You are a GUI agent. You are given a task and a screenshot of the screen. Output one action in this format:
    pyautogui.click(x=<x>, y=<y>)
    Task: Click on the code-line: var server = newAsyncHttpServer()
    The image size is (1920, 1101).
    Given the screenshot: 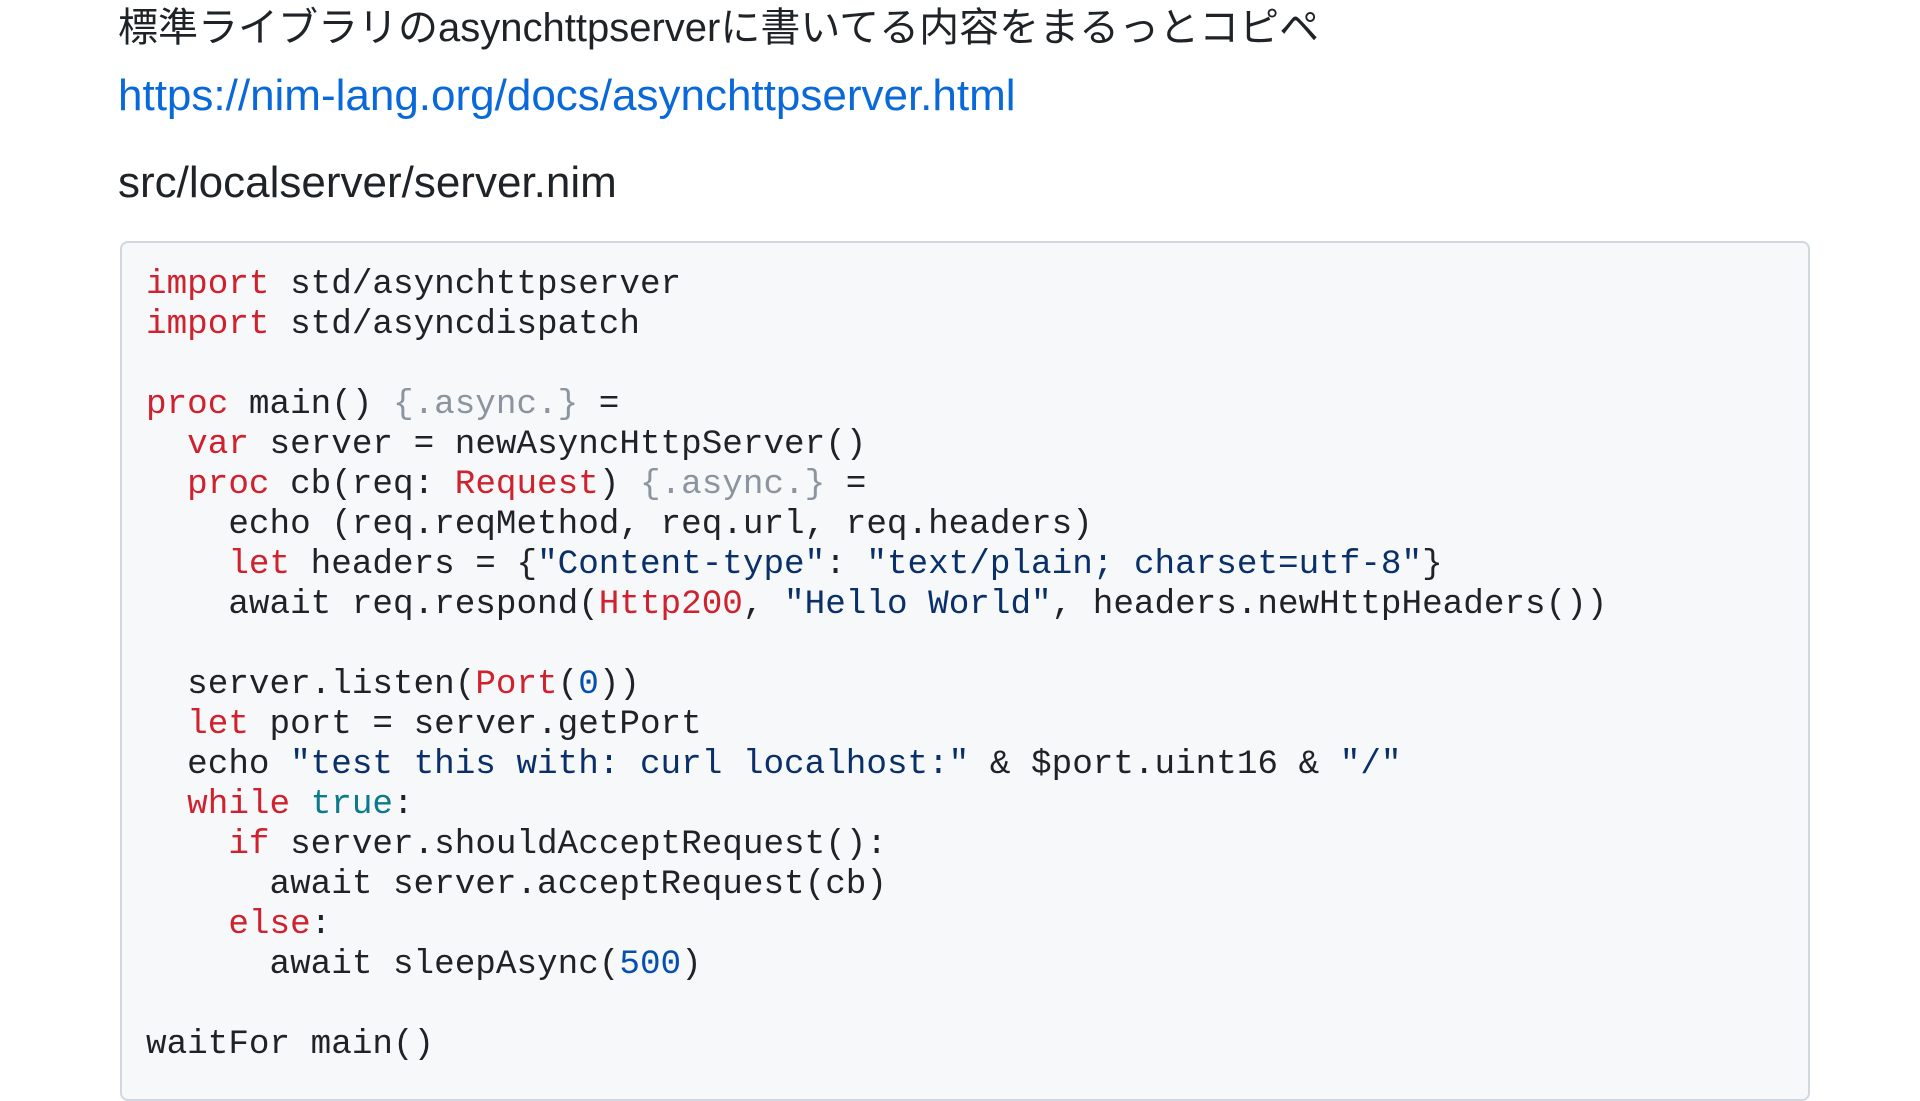 What is the action you would take?
    pyautogui.click(x=506, y=444)
    